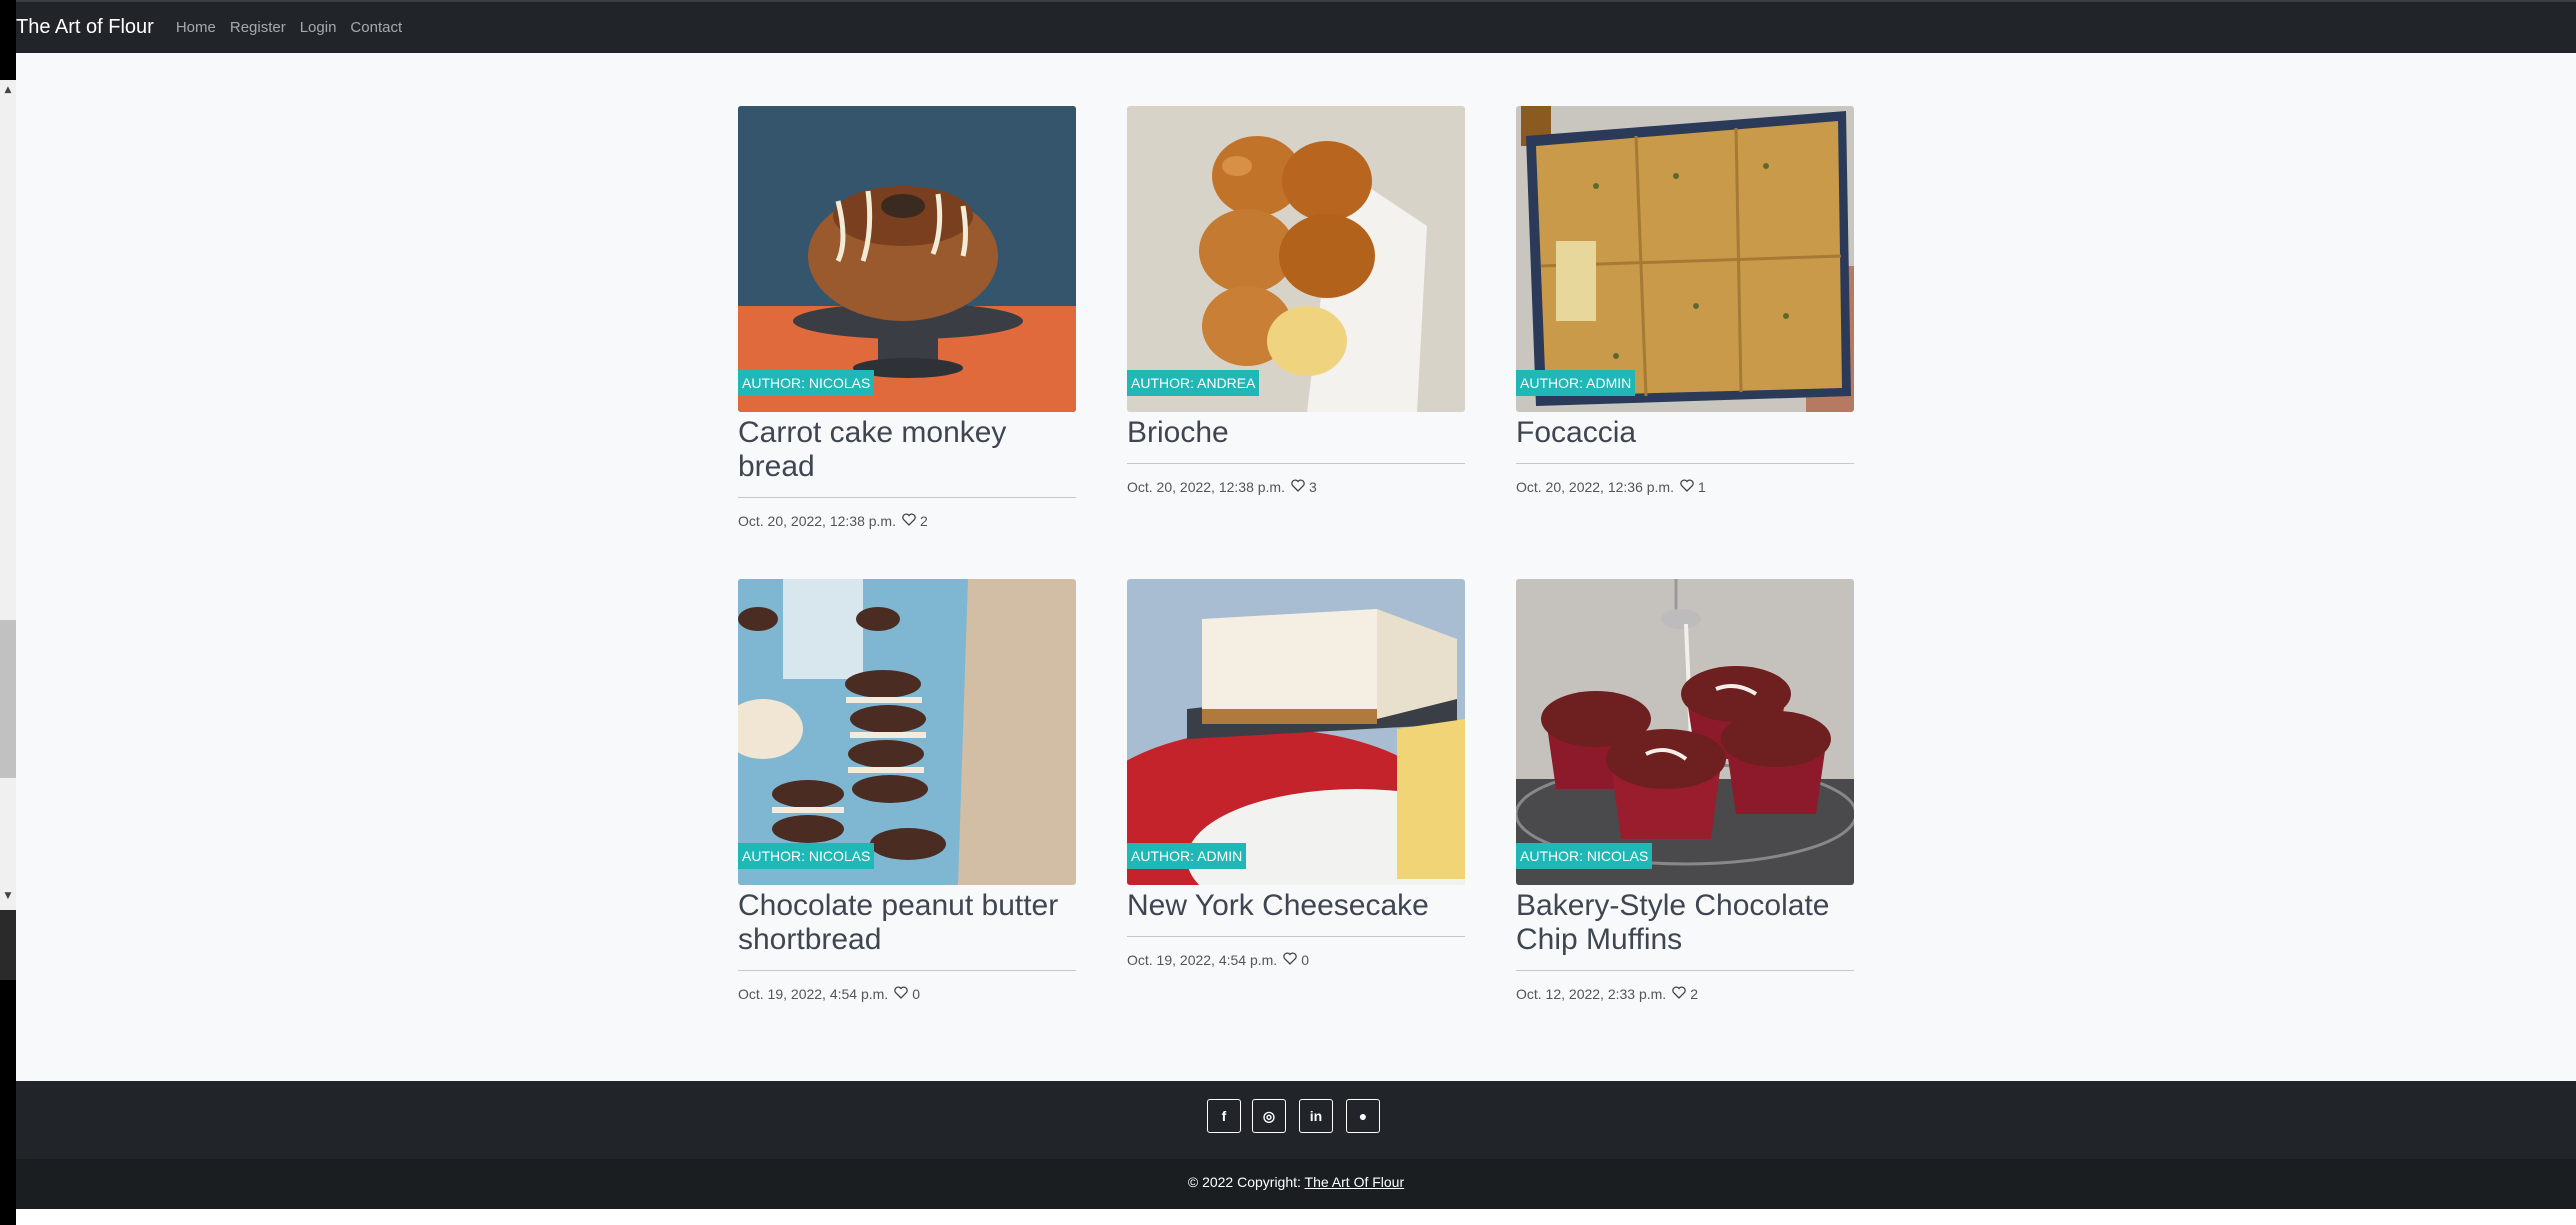 The image size is (2576, 1225). What do you see at coordinates (1296, 1217) in the screenshot?
I see `page-bottom-strip` at bounding box center [1296, 1217].